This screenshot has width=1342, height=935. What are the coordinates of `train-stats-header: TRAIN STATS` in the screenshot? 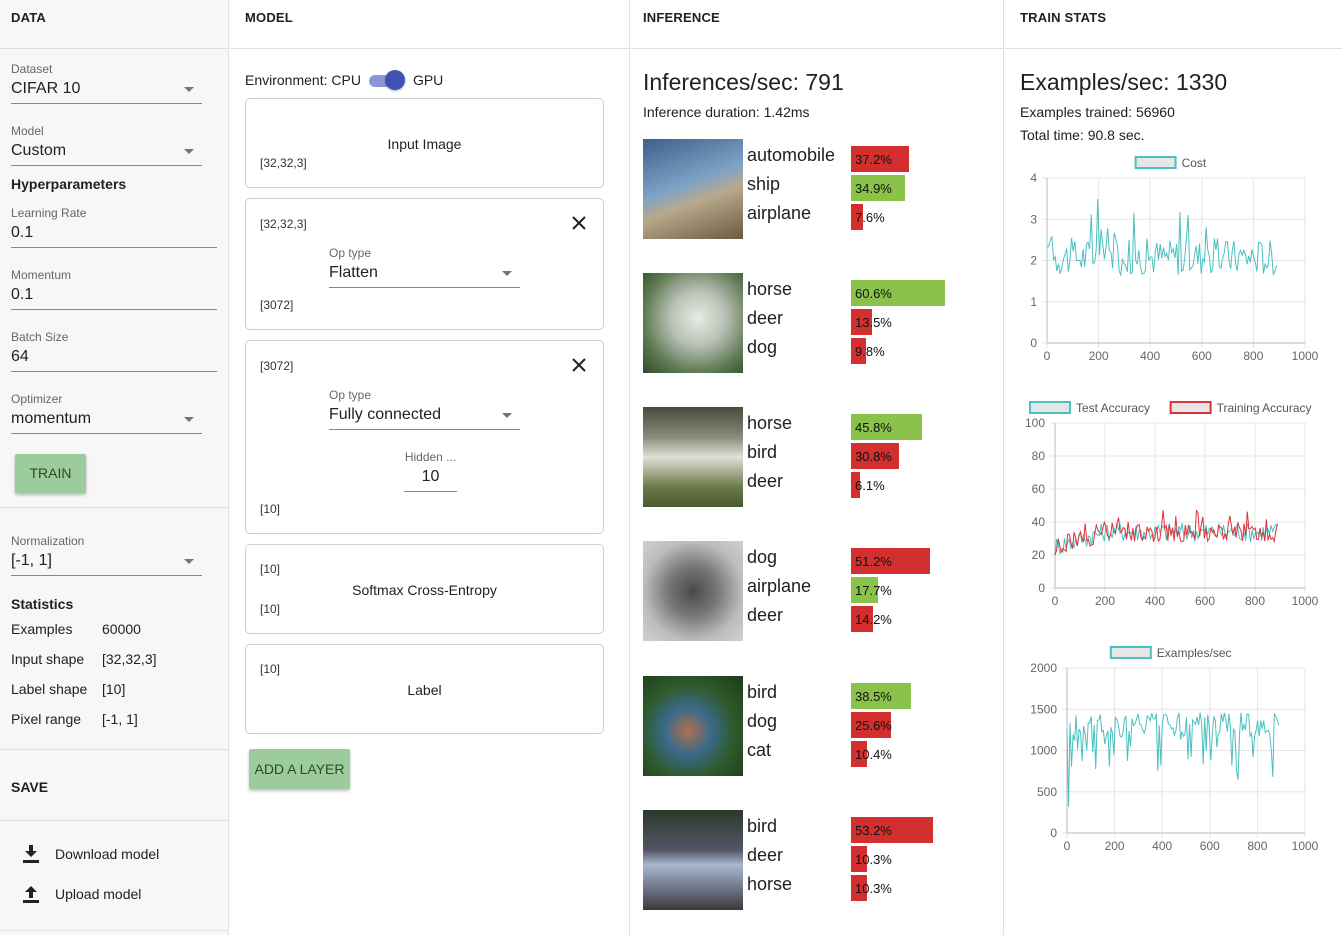 It's located at (1173, 24).